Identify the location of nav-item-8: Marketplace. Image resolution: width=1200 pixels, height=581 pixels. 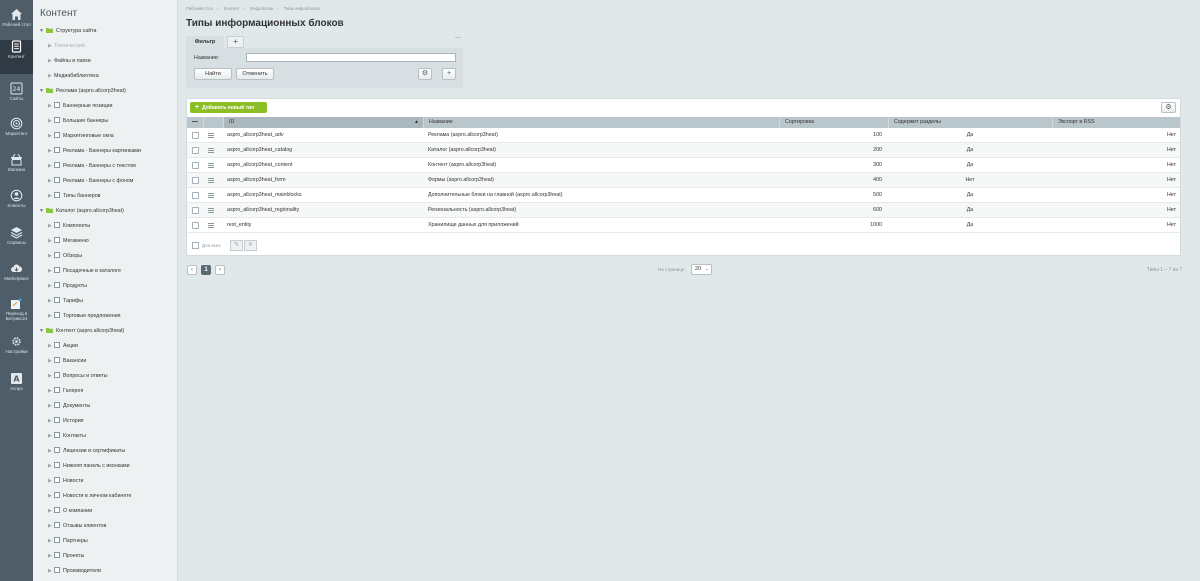
(16, 271).